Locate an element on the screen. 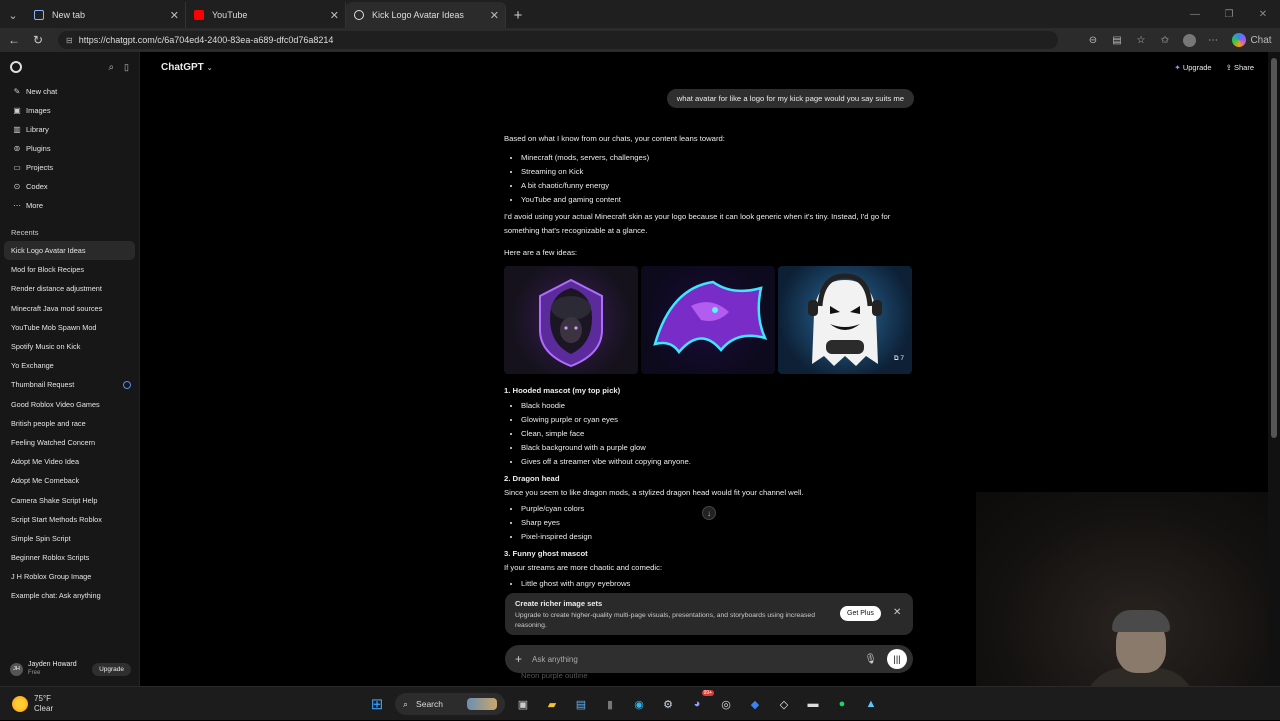 The width and height of the screenshot is (1280, 721). recent-chat-item: Simple Spin Script is located at coordinates (69, 538).